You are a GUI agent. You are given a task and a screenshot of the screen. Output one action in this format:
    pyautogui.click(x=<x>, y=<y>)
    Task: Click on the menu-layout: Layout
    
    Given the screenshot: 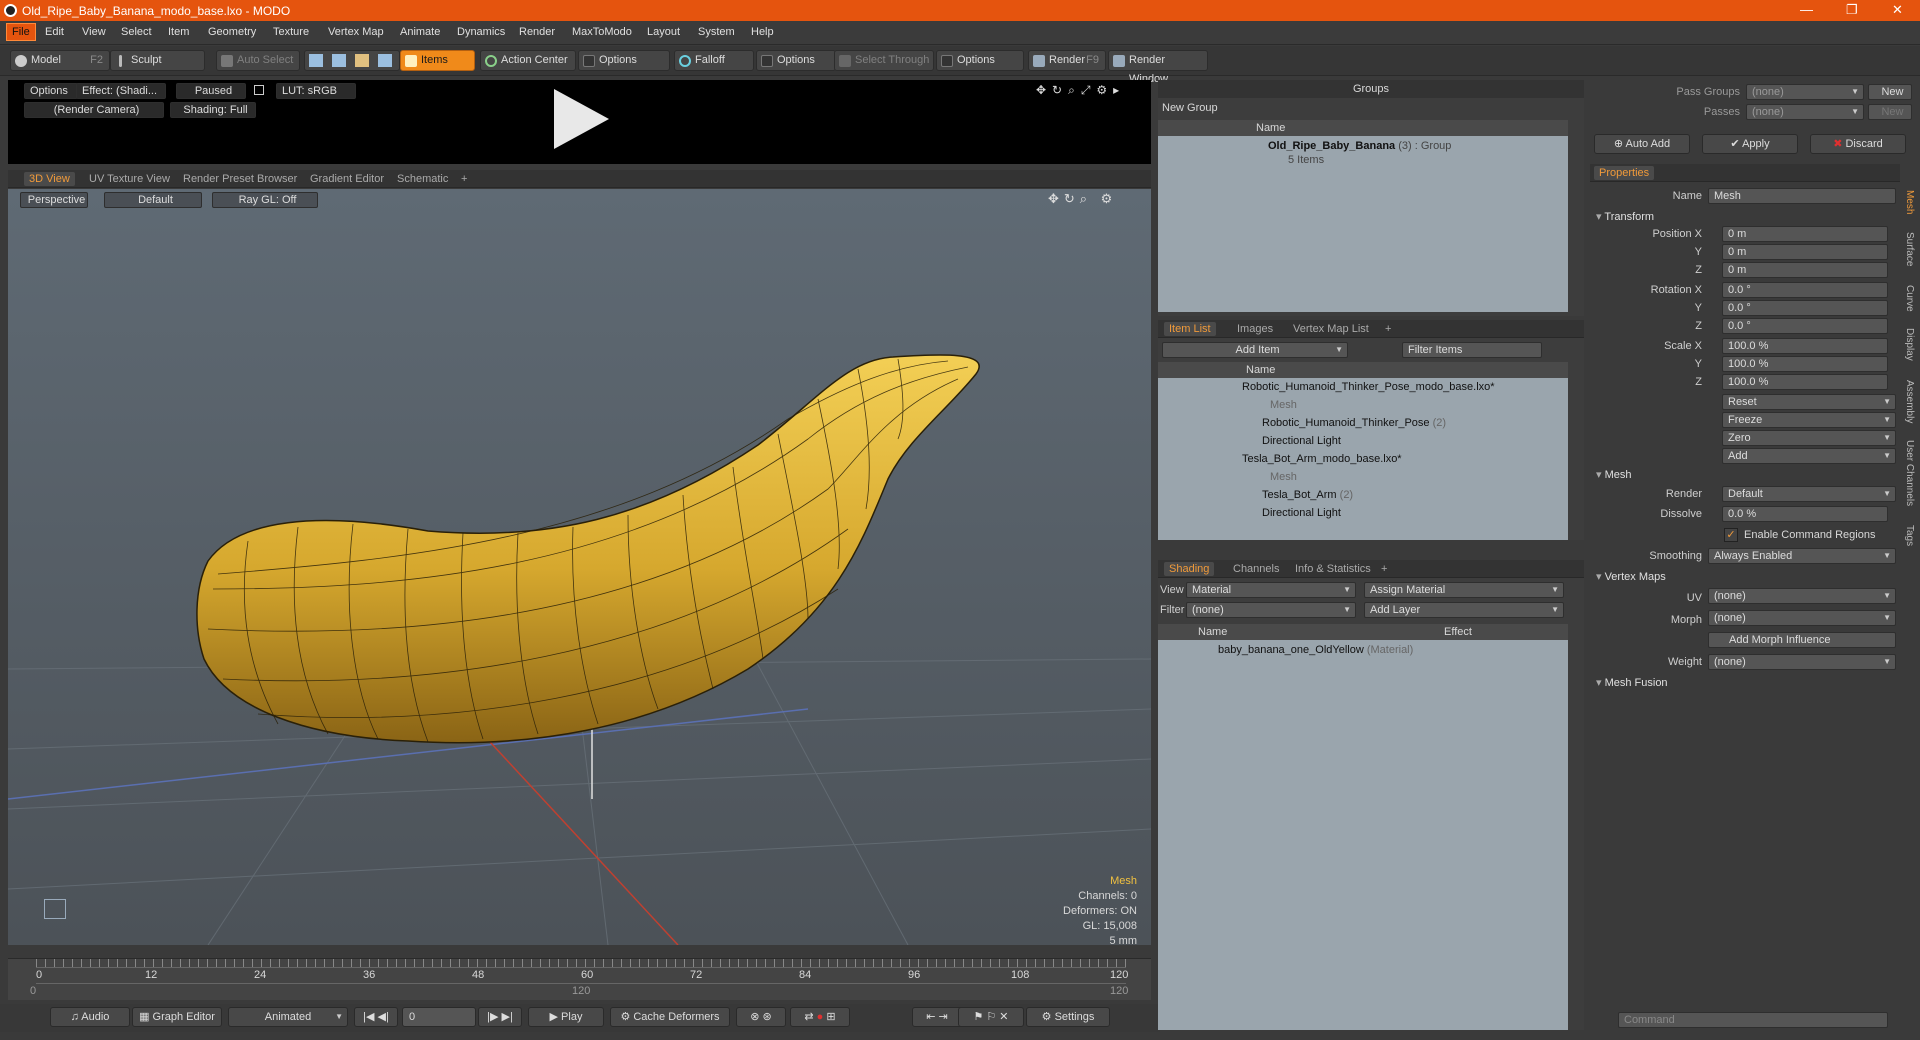 What is the action you would take?
    pyautogui.click(x=663, y=32)
    